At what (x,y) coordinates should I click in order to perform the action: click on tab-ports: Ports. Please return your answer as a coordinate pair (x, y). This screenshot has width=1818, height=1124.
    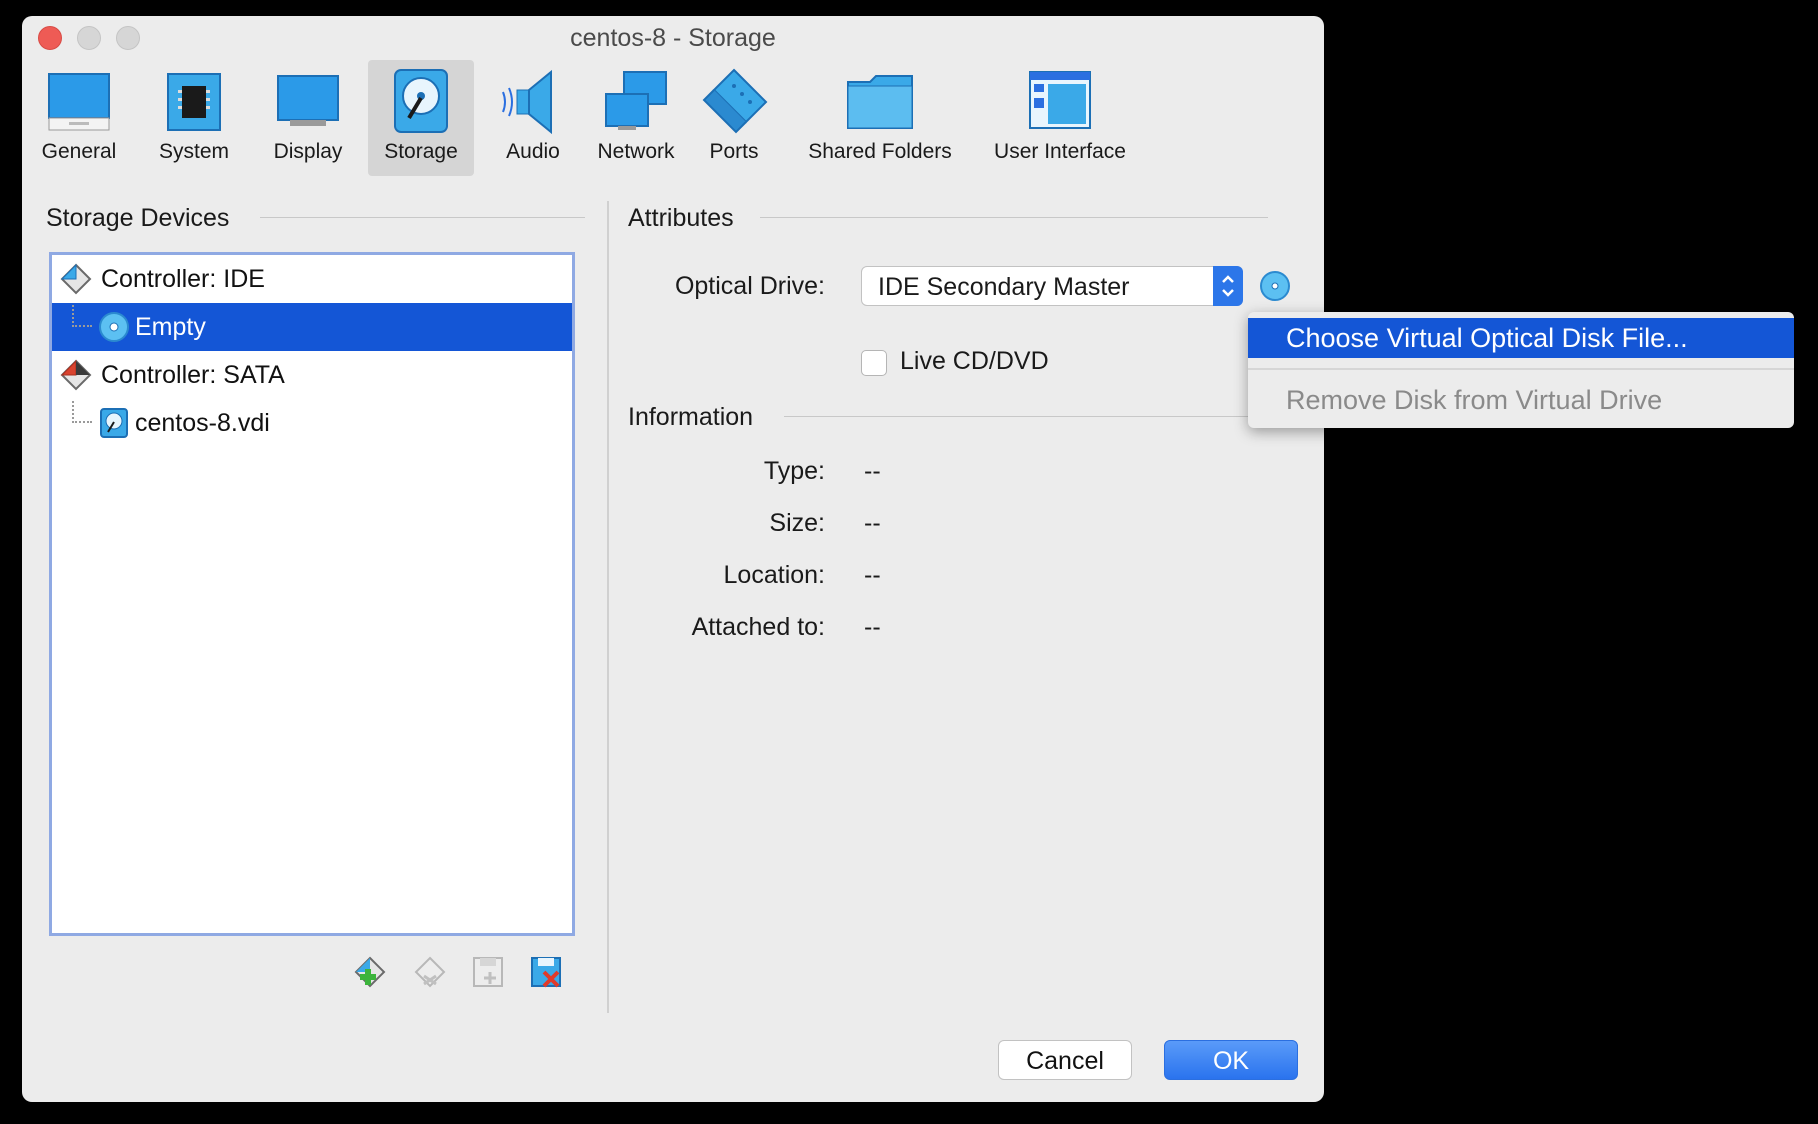
    Looking at the image, I should click on (734, 118).